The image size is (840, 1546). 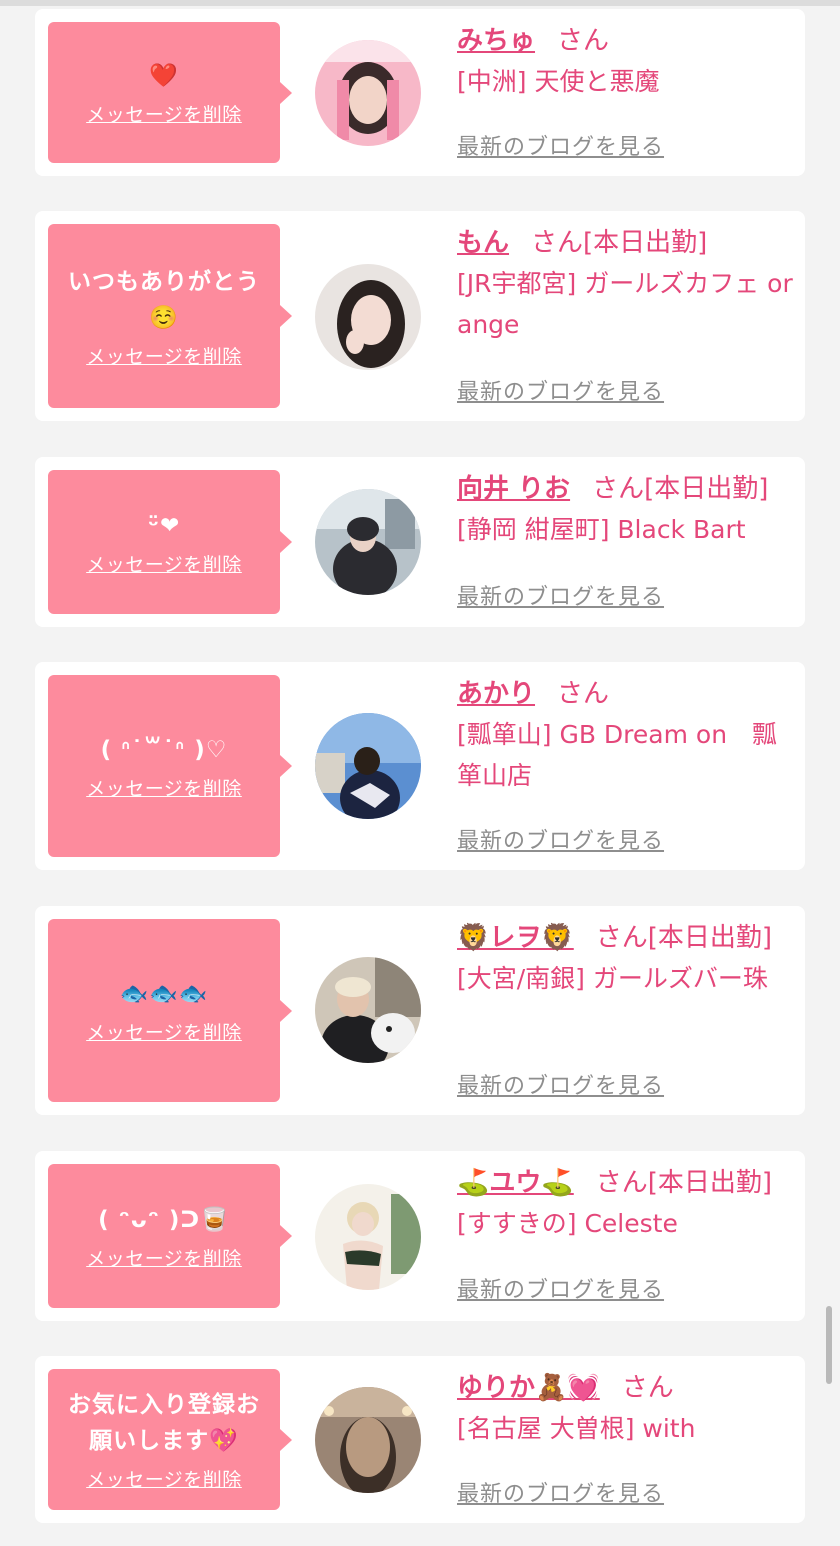 I want to click on shop-name: [JR宇都宮] ガールズカフェ orange, so click(x=625, y=304).